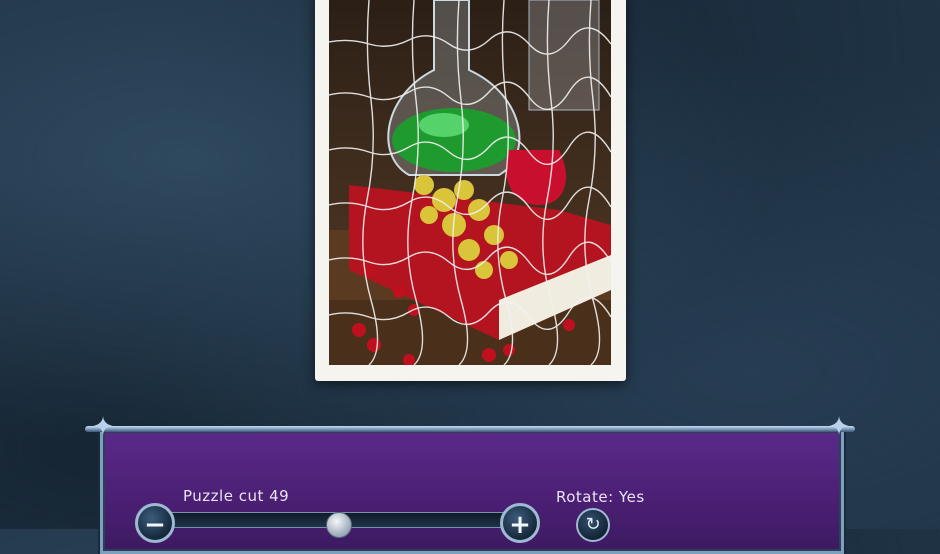  What do you see at coordinates (470, 429) in the screenshot?
I see `panel-top-rail` at bounding box center [470, 429].